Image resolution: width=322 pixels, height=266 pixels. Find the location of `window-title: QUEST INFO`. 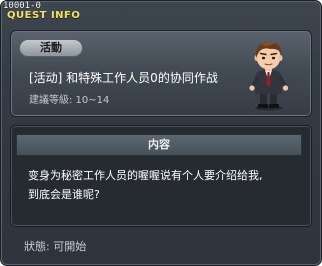

window-title: QUEST INFO is located at coordinates (44, 15).